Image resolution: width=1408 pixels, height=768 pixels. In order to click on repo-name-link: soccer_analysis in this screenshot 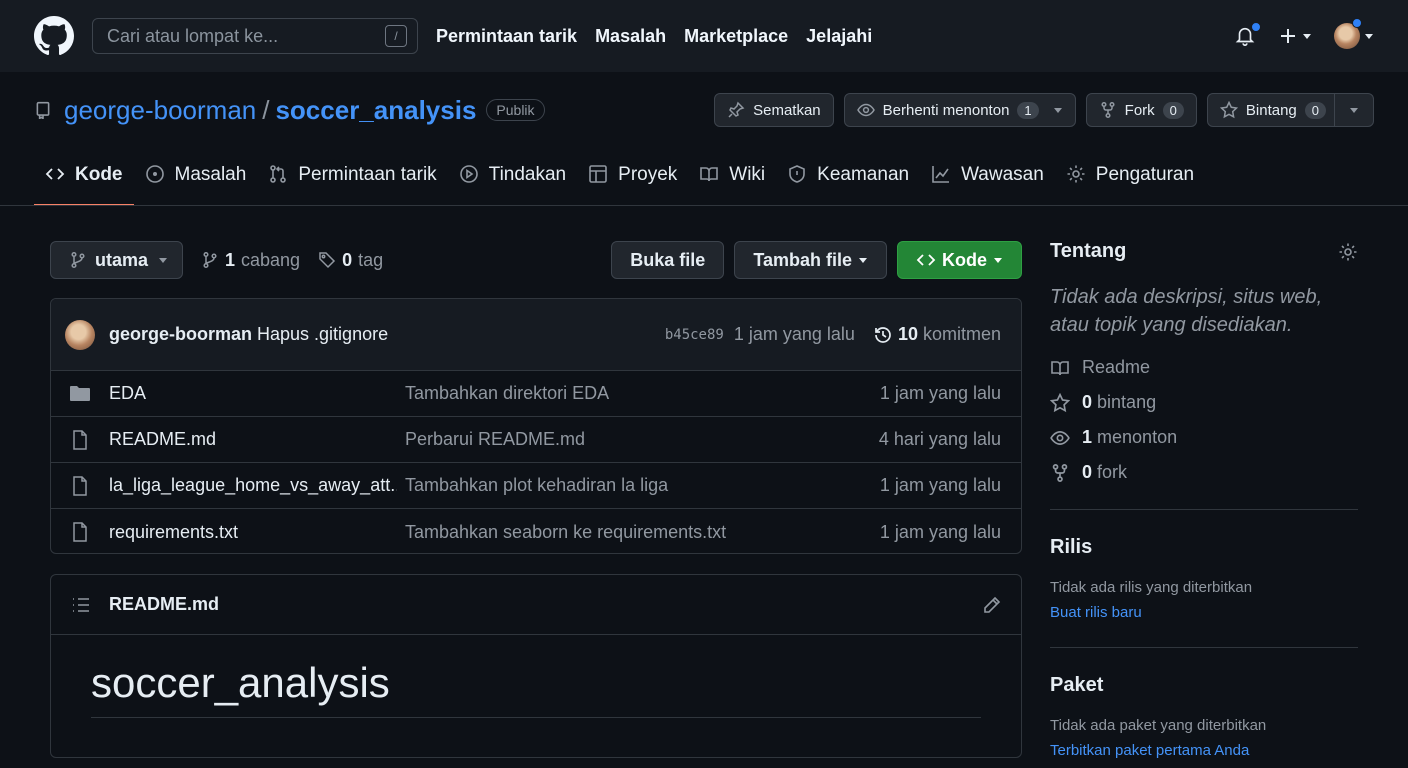, I will do `click(375, 110)`.